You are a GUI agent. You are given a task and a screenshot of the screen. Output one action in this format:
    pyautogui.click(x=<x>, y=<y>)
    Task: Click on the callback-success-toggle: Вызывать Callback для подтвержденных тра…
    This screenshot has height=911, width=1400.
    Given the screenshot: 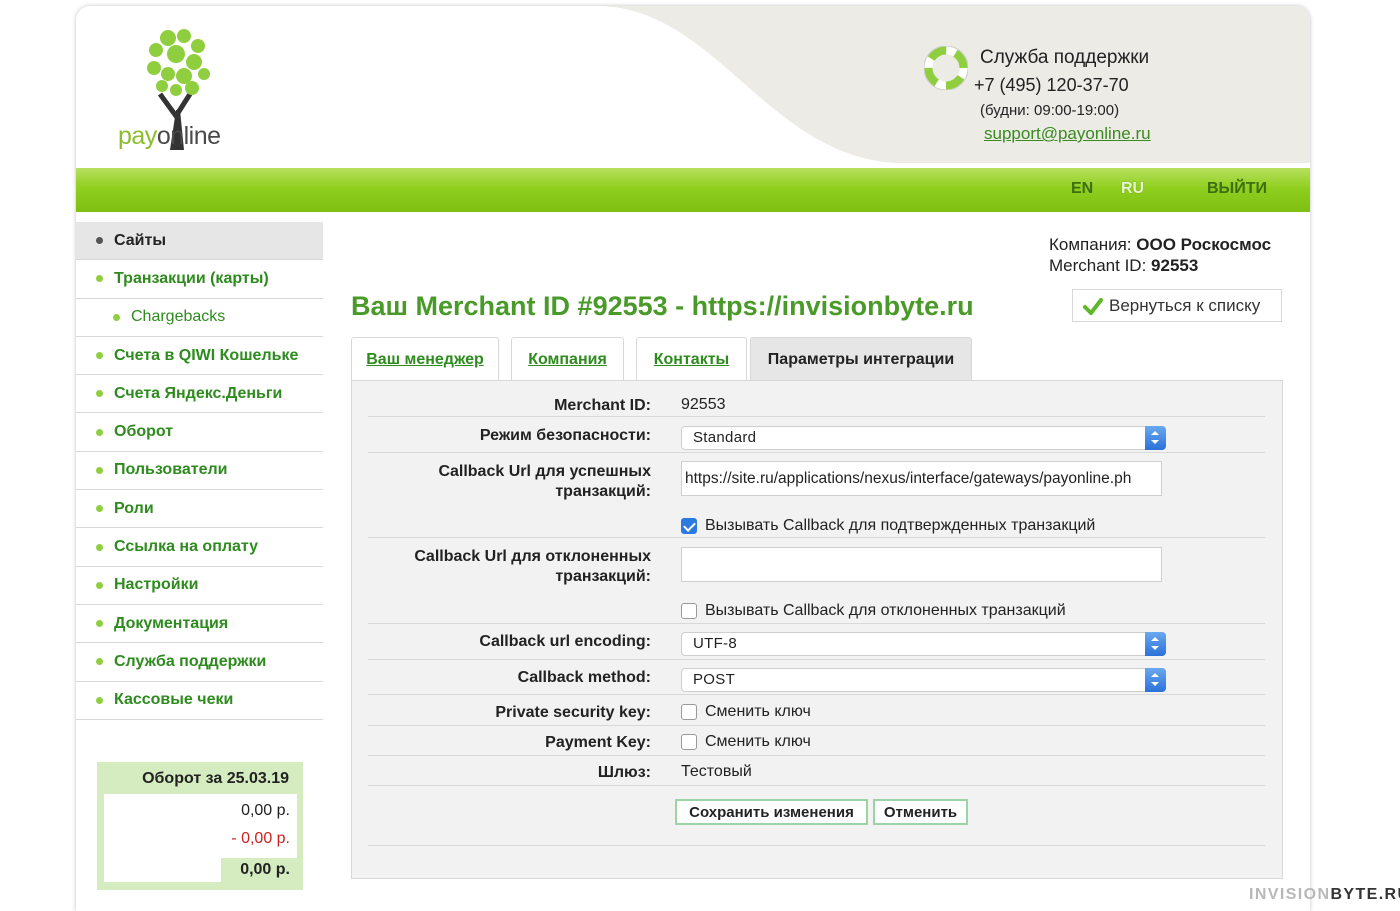 What is the action you would take?
    pyautogui.click(x=888, y=526)
    